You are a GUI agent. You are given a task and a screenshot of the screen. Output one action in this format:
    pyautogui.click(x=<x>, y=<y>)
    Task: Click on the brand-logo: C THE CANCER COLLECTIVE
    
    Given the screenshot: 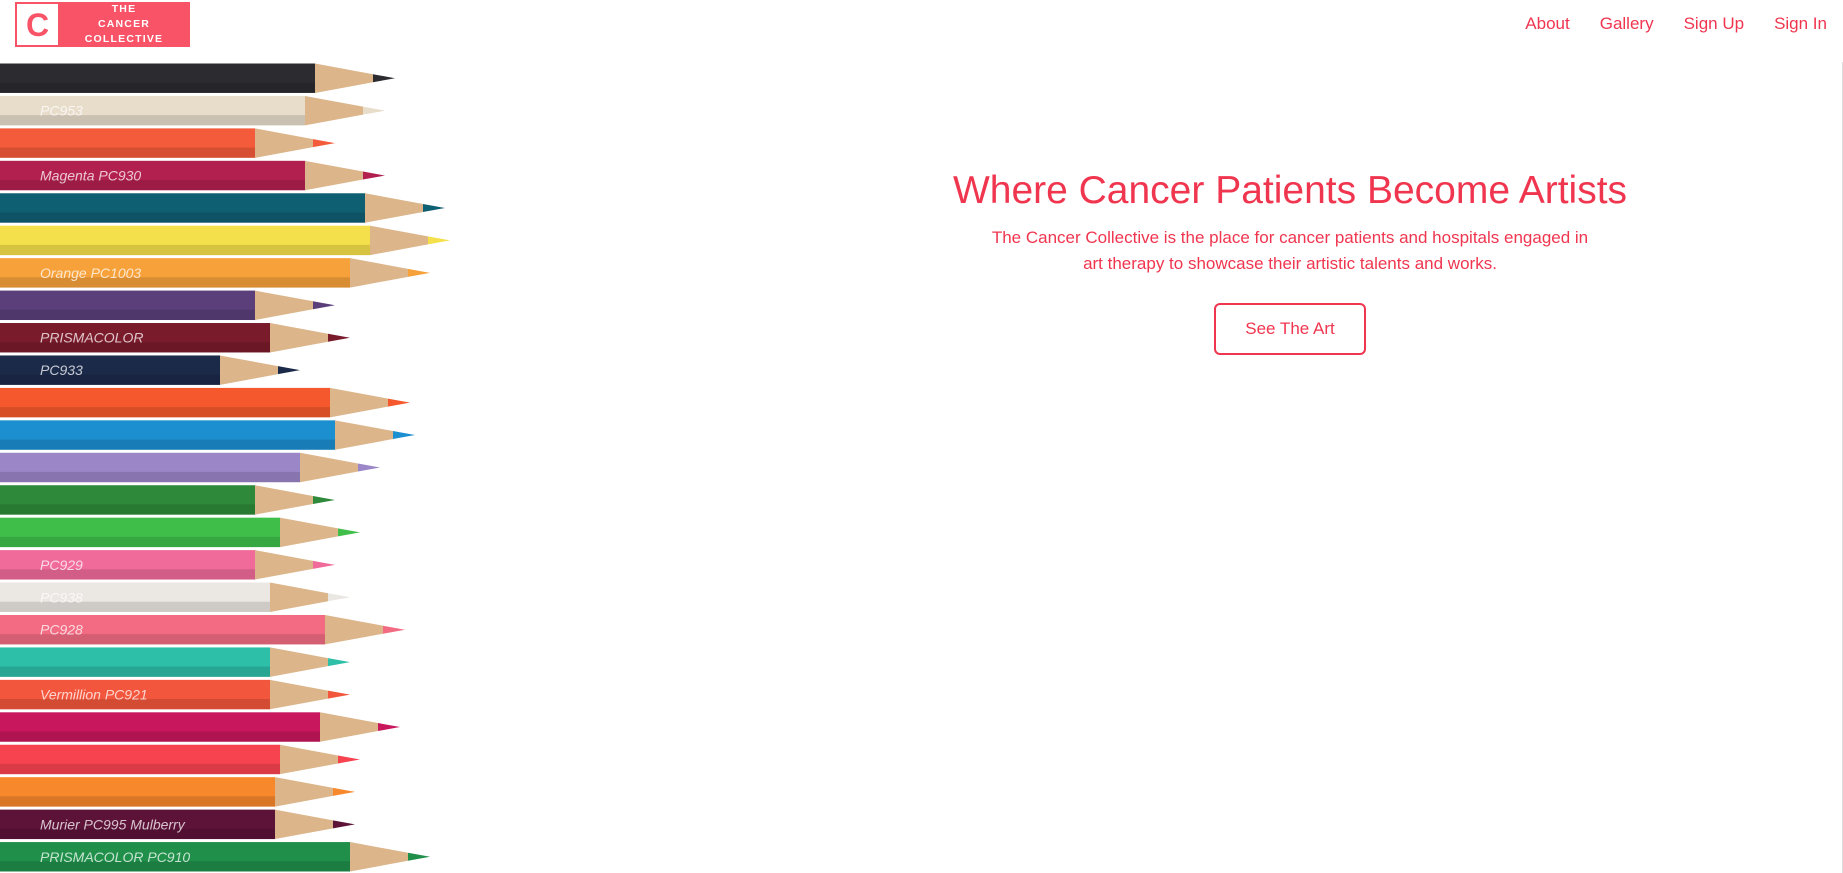 What is the action you would take?
    pyautogui.click(x=102, y=24)
    